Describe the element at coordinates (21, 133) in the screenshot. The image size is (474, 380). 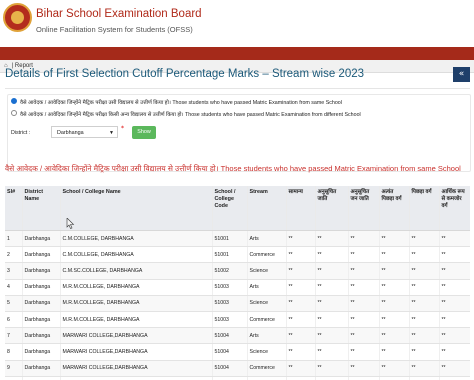
I see `district-label: District :` at that location.